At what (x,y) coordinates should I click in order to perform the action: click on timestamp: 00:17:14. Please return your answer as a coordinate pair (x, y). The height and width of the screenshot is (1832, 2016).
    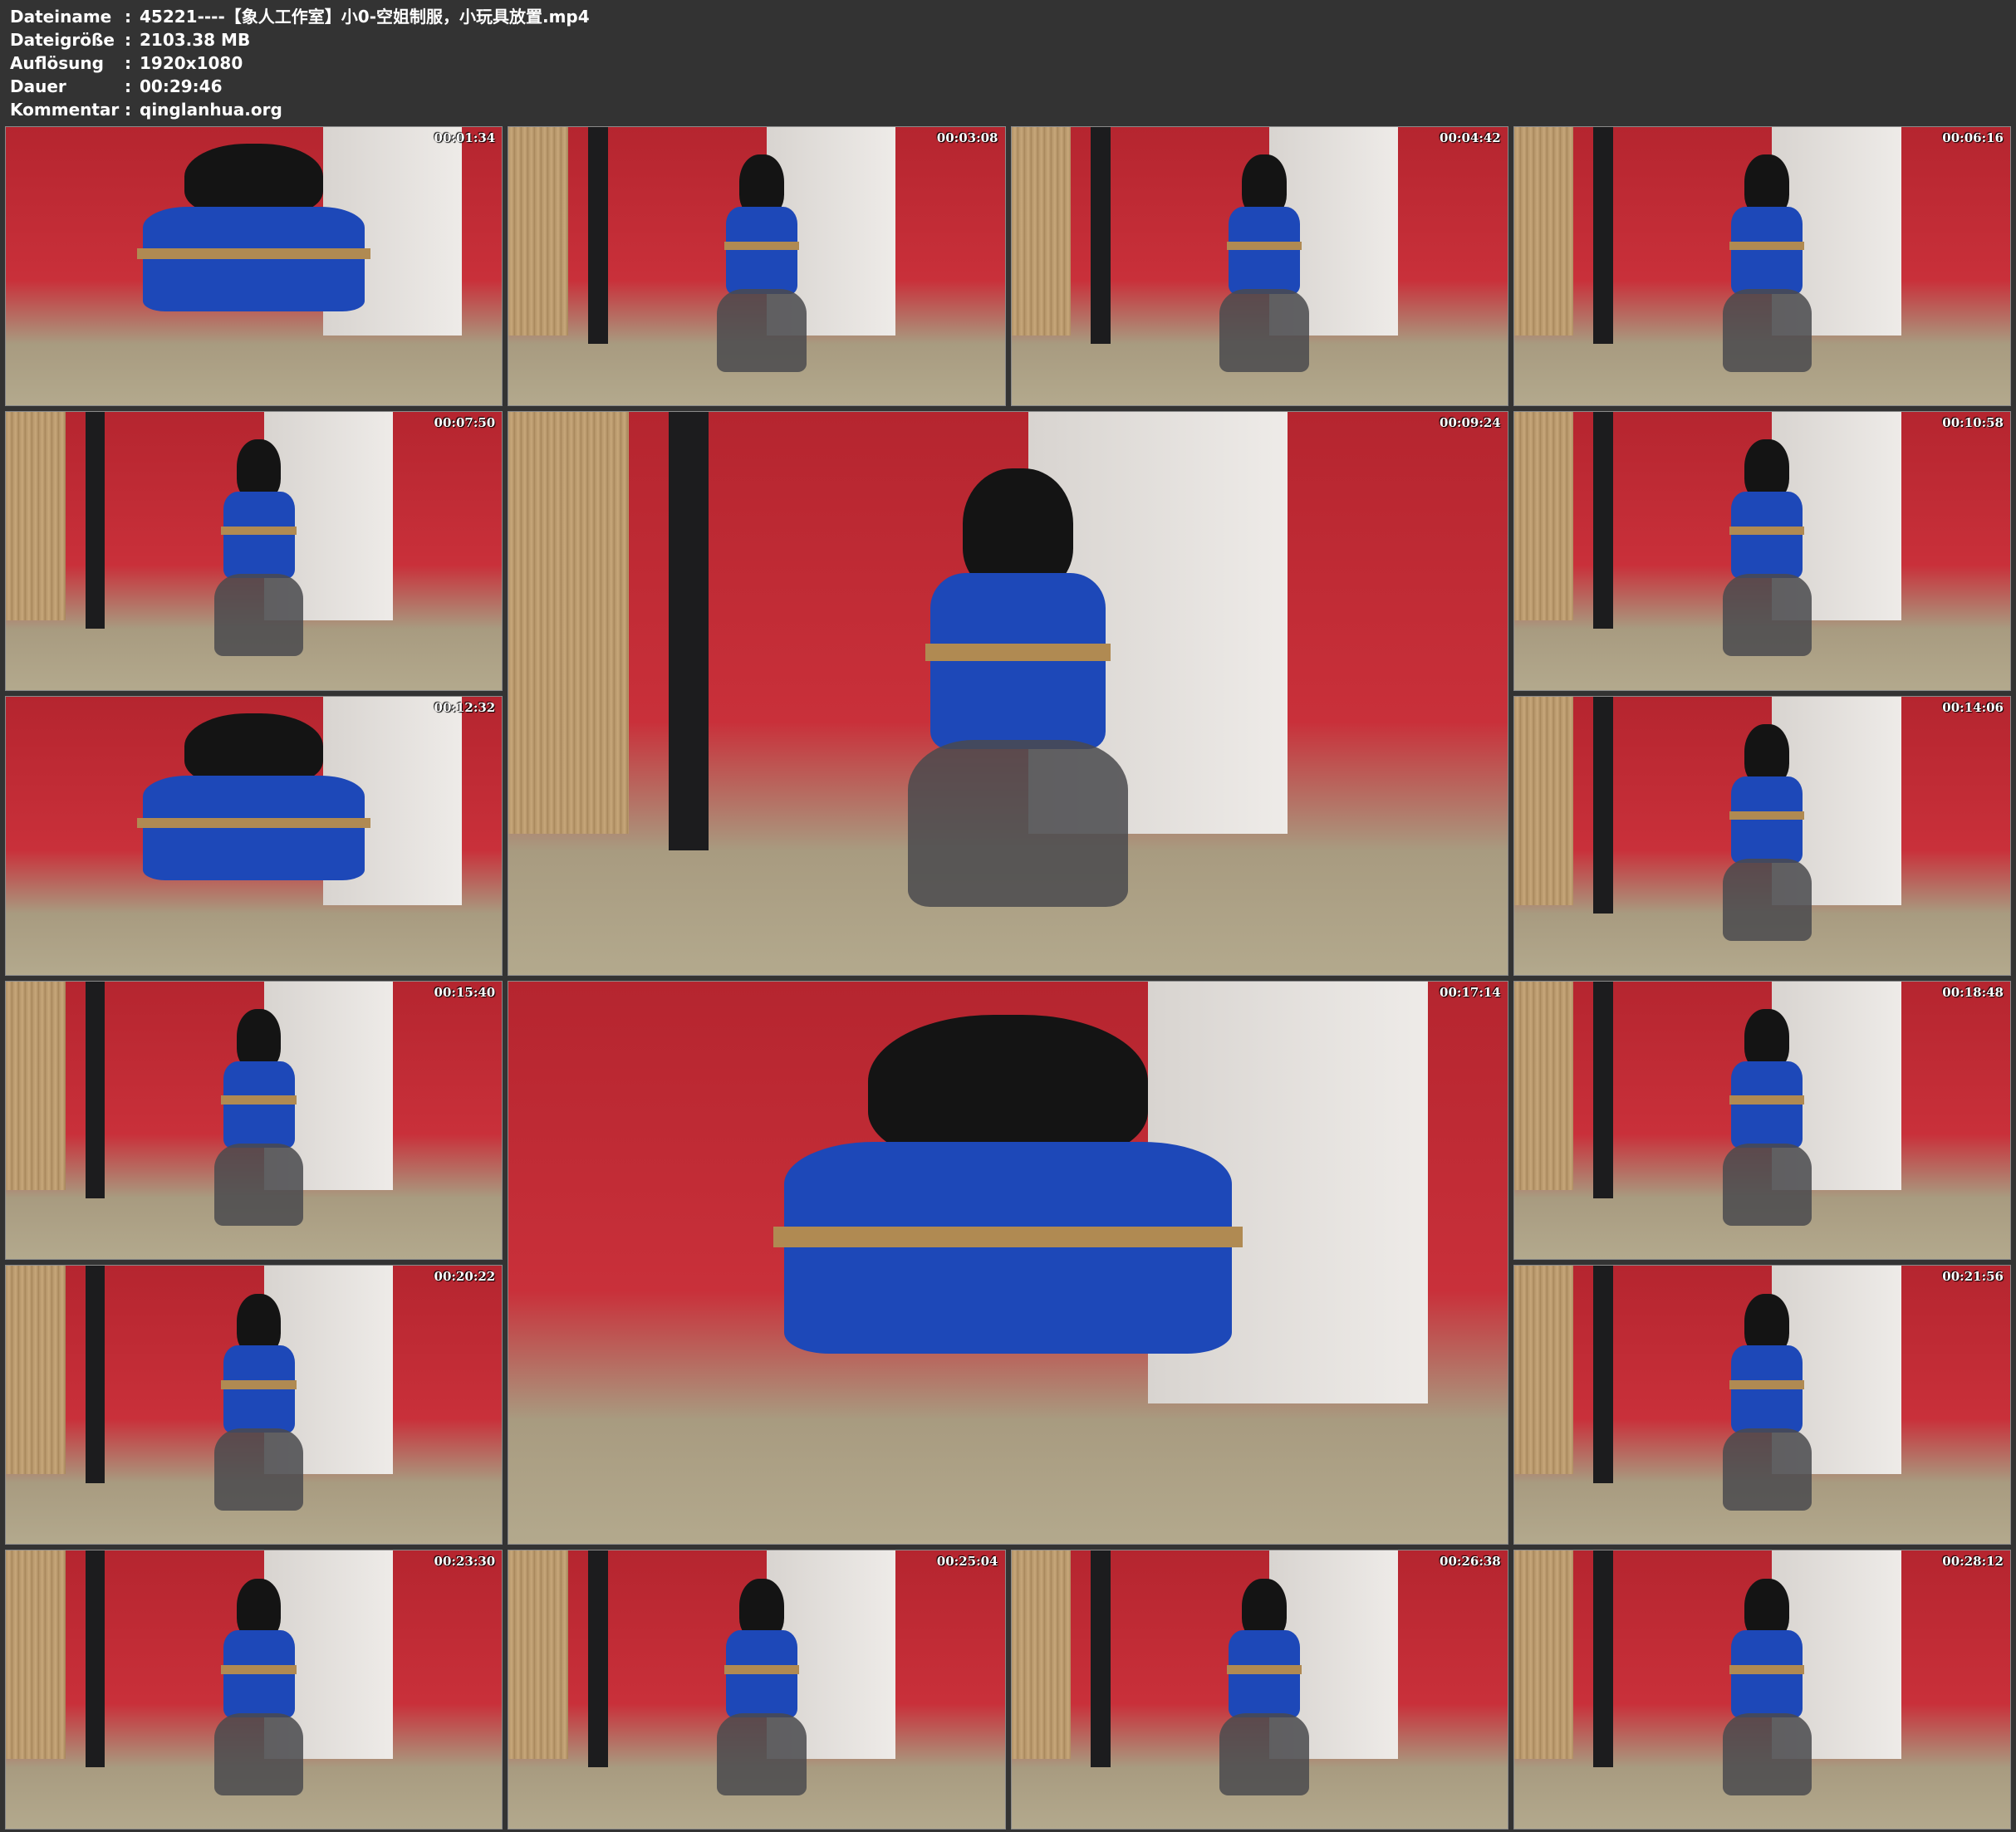
    Looking at the image, I should click on (1470, 992).